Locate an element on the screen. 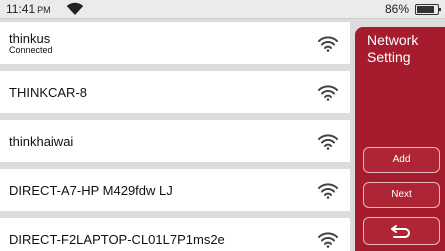 Image resolution: width=445 pixels, height=251 pixels. status-bar: 11:41 PM 86% is located at coordinates (222, 9).